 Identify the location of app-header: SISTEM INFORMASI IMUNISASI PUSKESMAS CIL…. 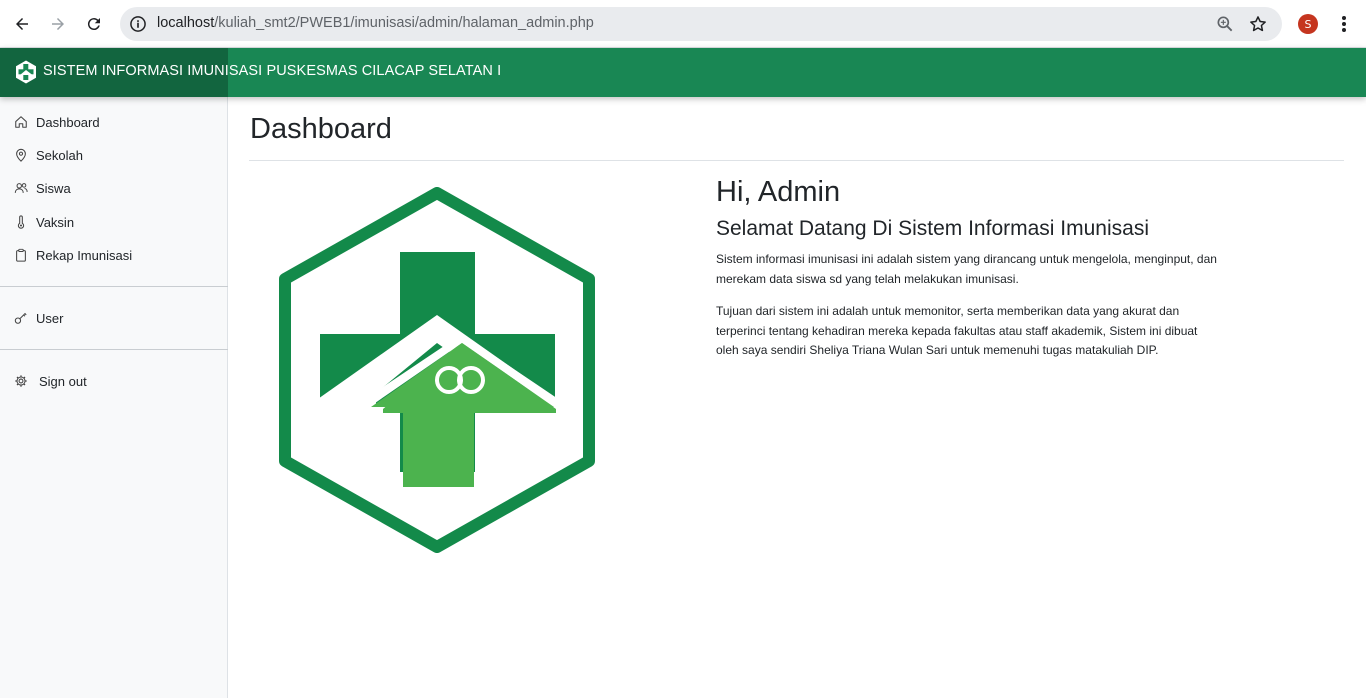
(683, 72).